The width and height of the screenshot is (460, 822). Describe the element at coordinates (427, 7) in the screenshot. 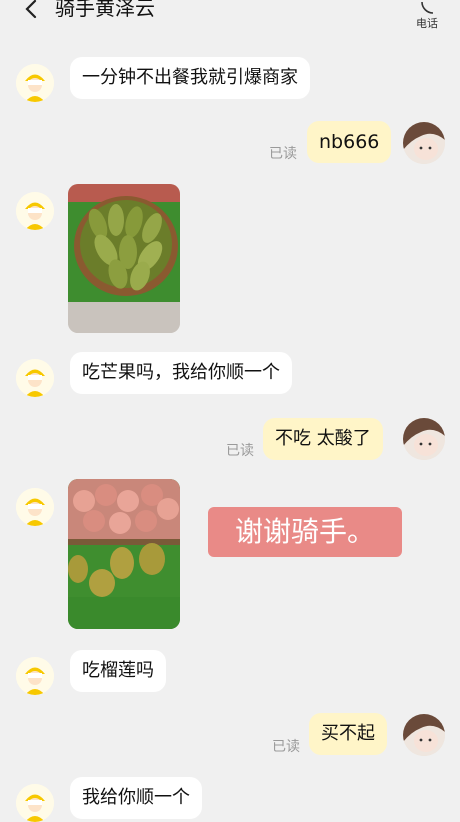

I see `phone-icon` at that location.